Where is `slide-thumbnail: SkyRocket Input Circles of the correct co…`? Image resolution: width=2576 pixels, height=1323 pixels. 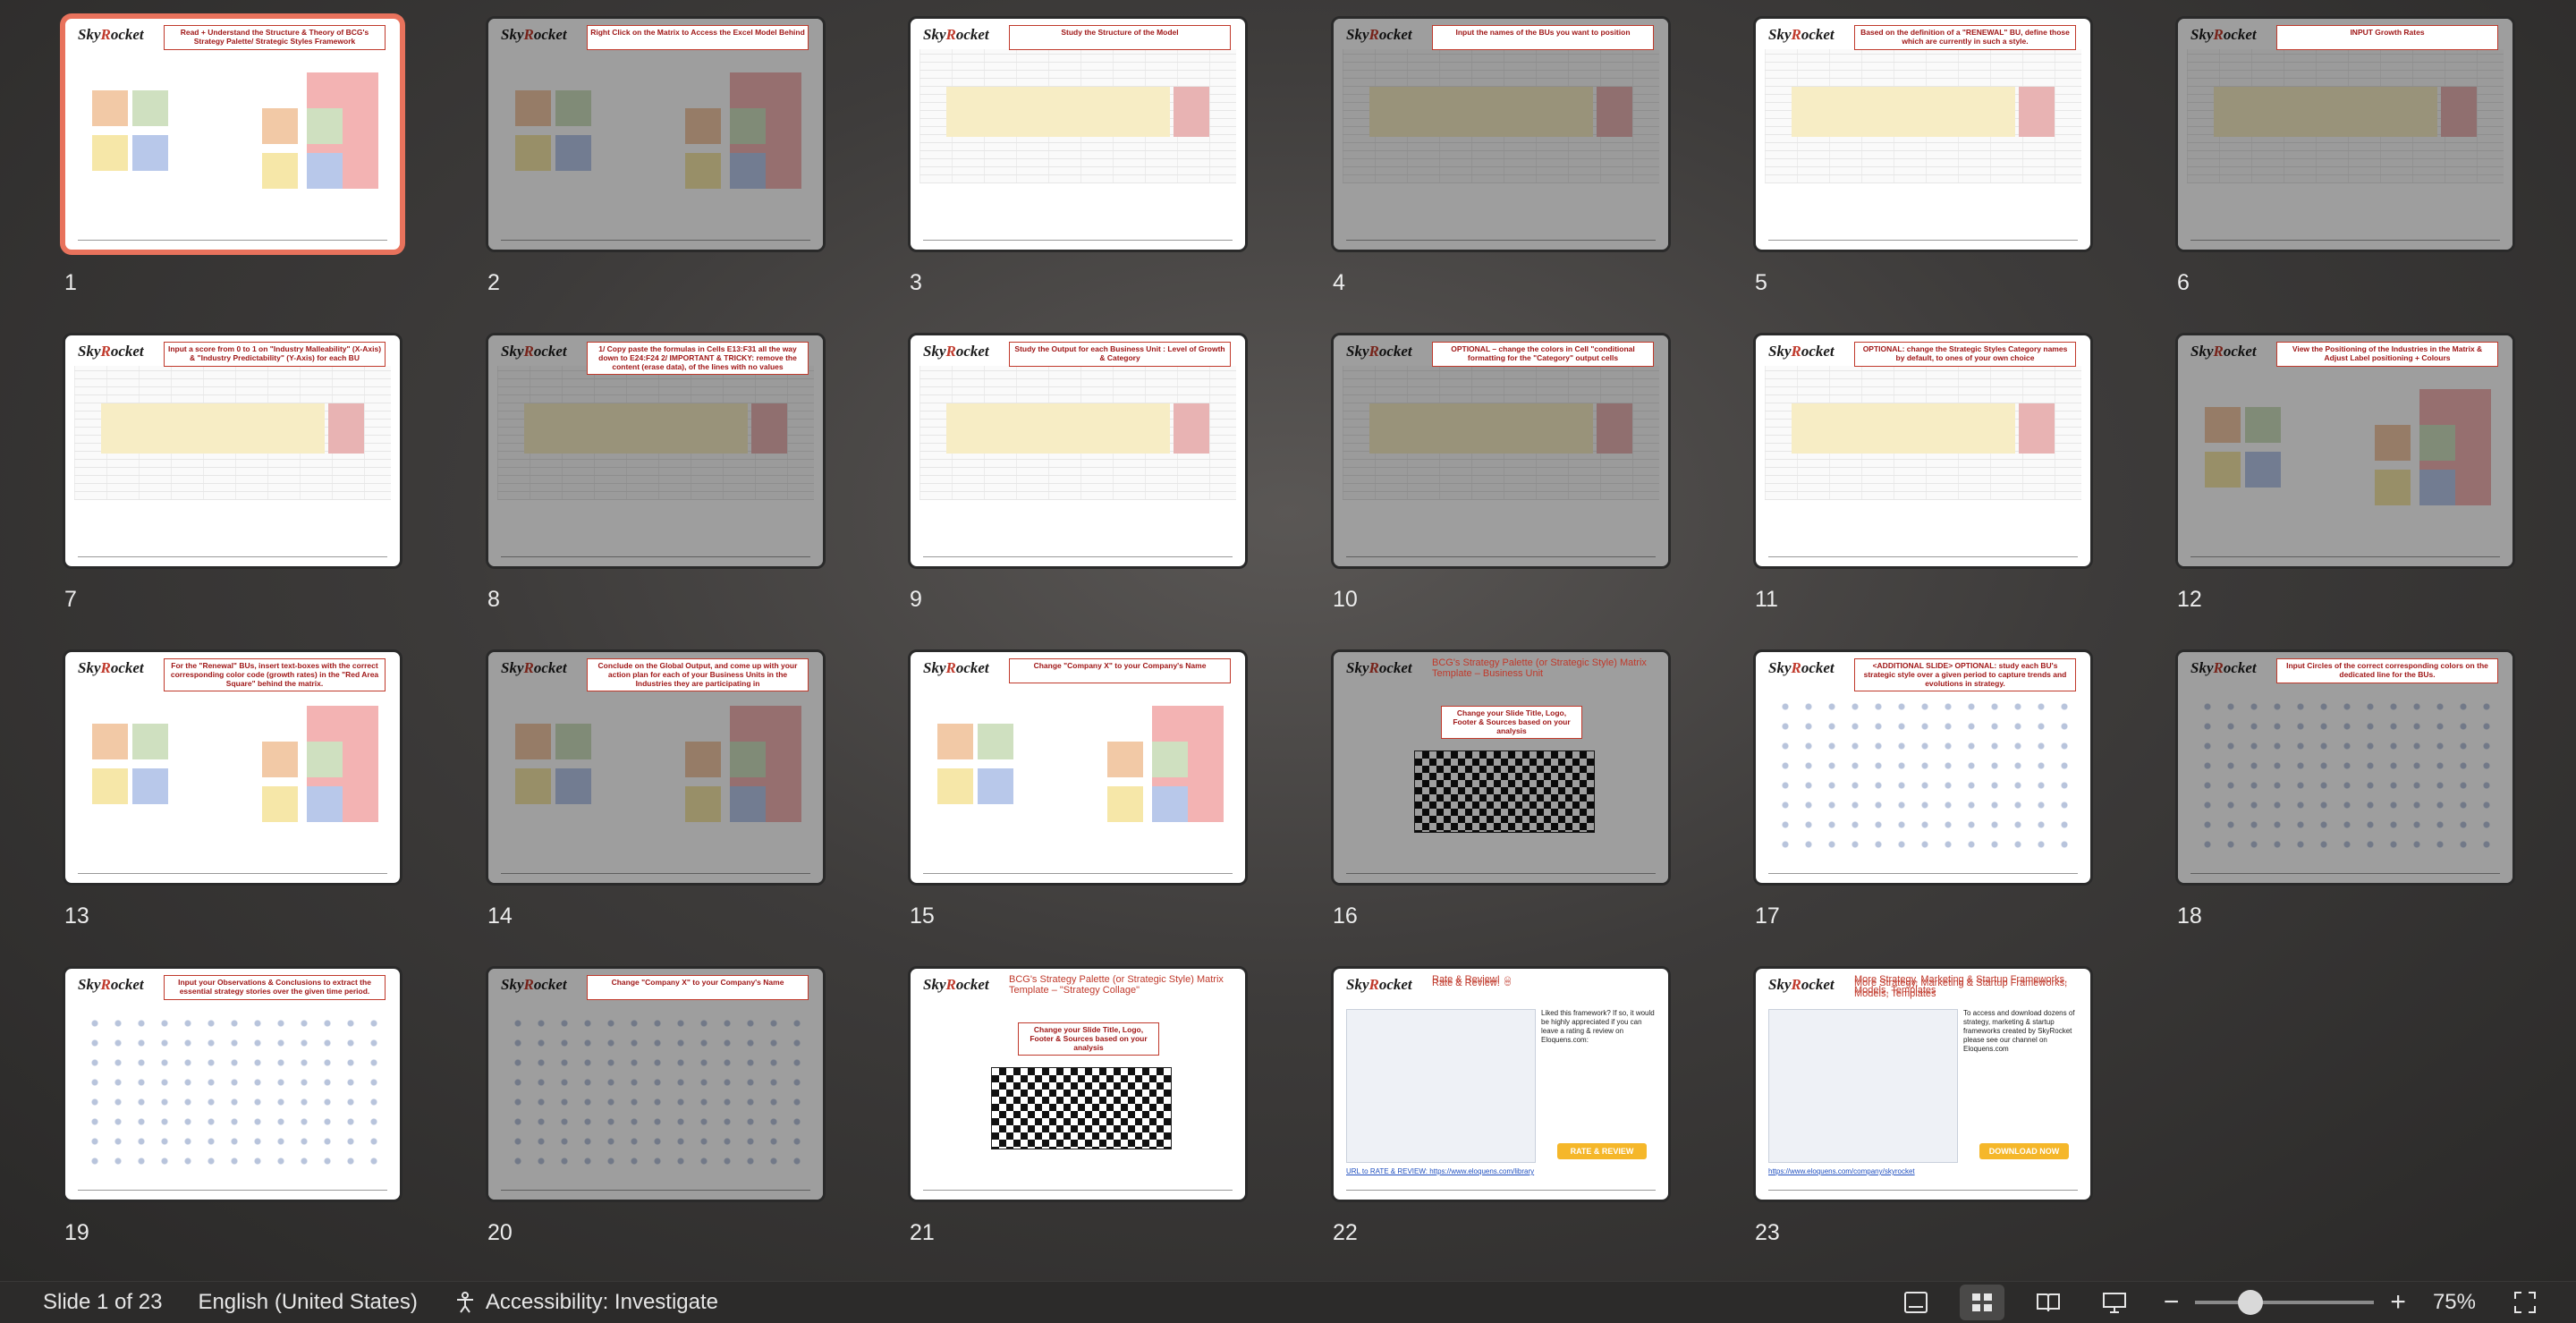
slide-thumbnail: SkyRocket Input Circles of the correct co… is located at coordinates (2345, 767).